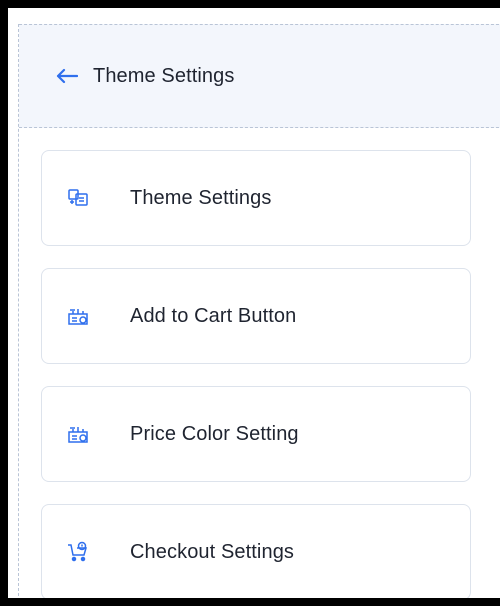 Image resolution: width=500 pixels, height=606 pixels. I want to click on menu-item-theme-settings: Theme Settings, so click(256, 198).